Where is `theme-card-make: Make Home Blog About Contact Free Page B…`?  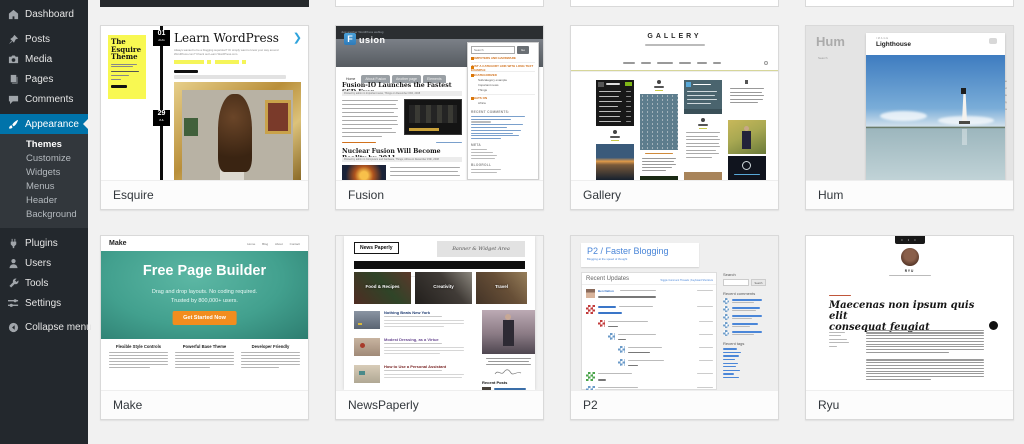
theme-card-make: Make Home Blog About Contact Free Page B… is located at coordinates (204, 327).